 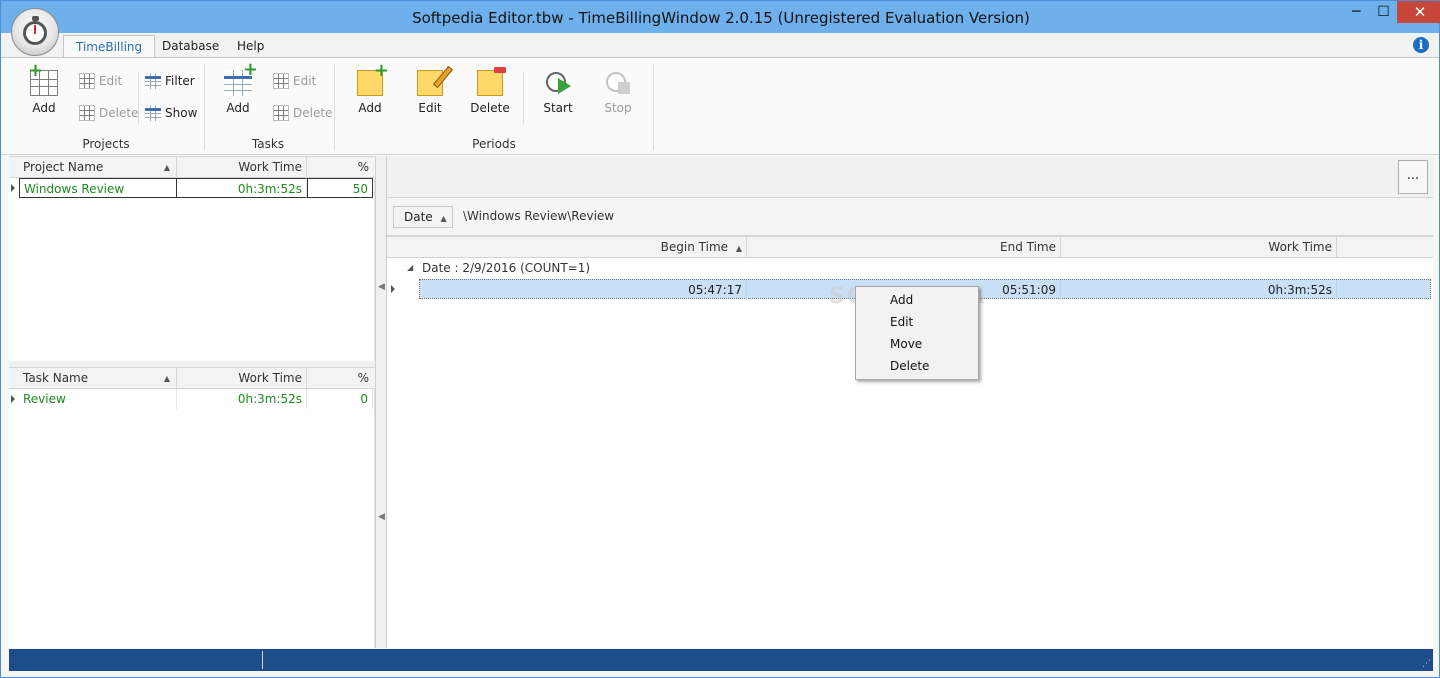 I want to click on maximize-button: ☐, so click(x=1383, y=12).